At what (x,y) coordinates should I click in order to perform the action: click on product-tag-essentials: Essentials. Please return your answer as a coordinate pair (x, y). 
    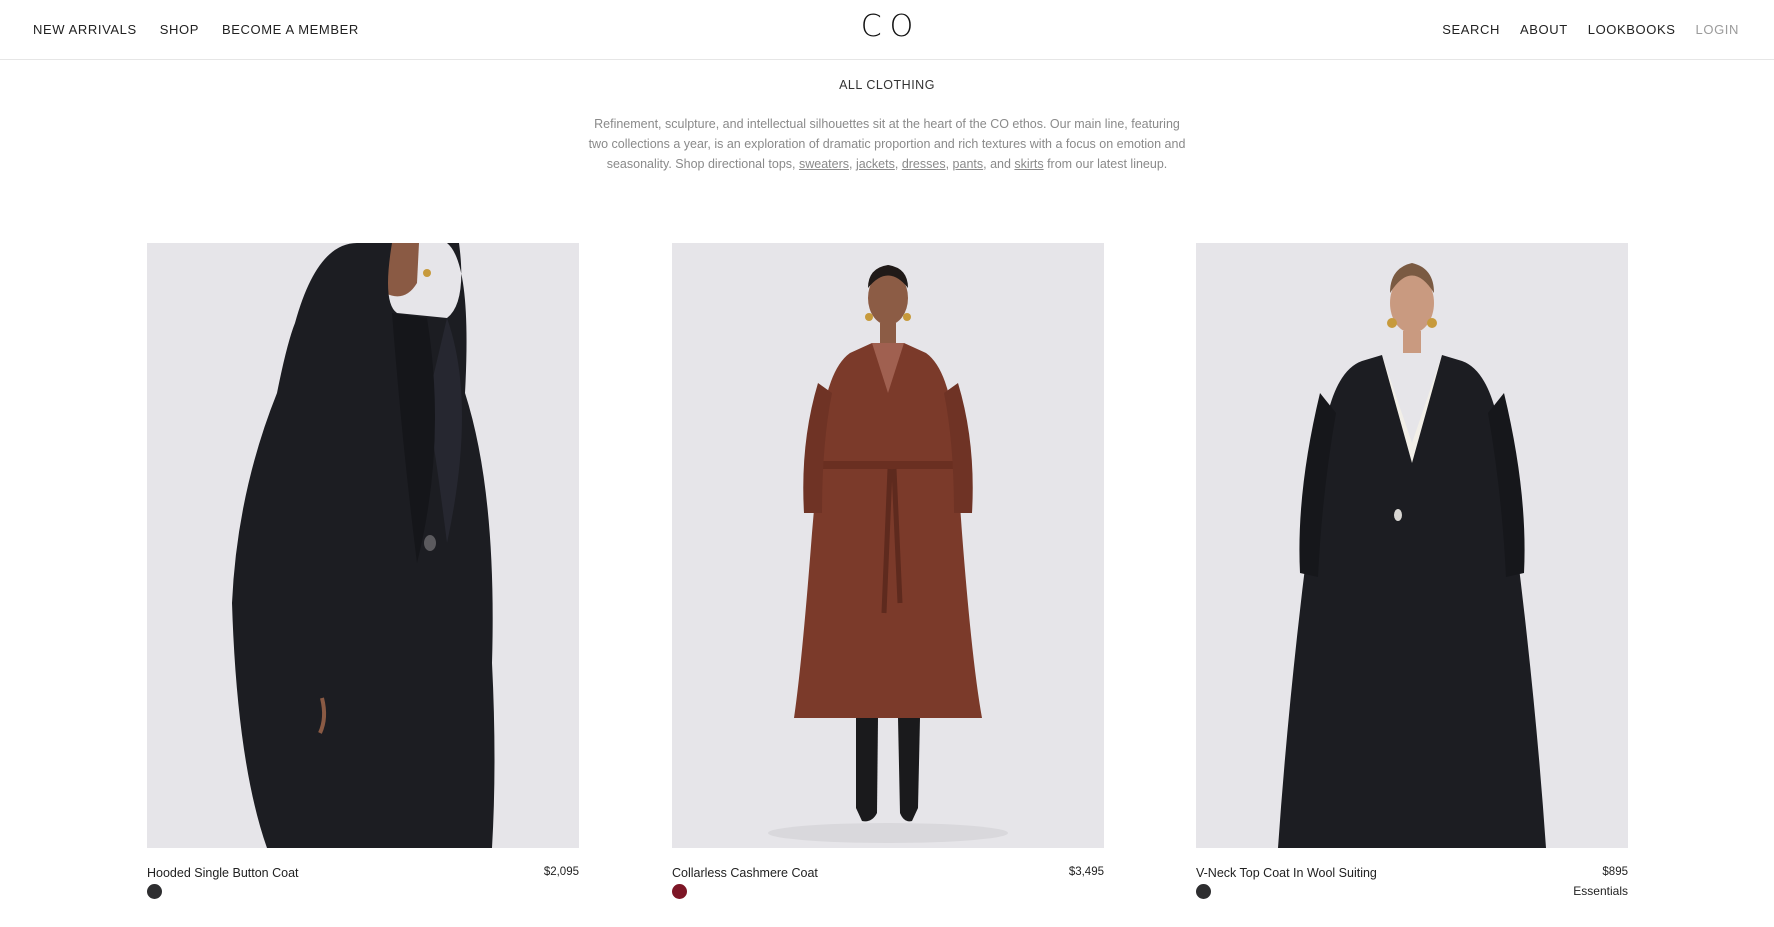
    Looking at the image, I should click on (1600, 891).